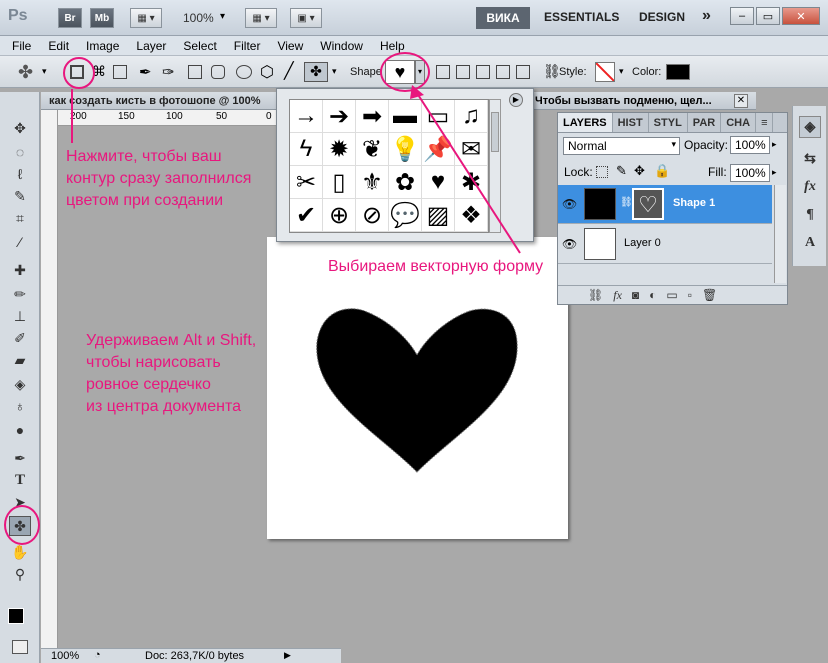 The image size is (828, 663). I want to click on tab-paragraph: PAR, so click(705, 122).